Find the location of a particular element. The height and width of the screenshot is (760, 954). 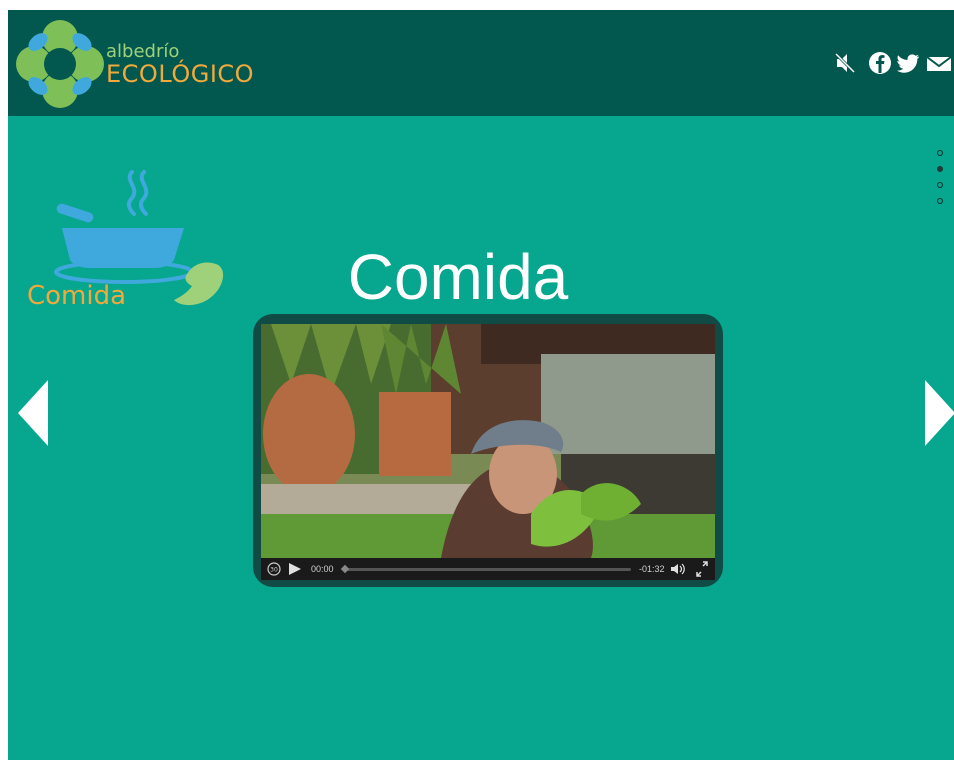

header-icons is located at coordinates (894, 63).